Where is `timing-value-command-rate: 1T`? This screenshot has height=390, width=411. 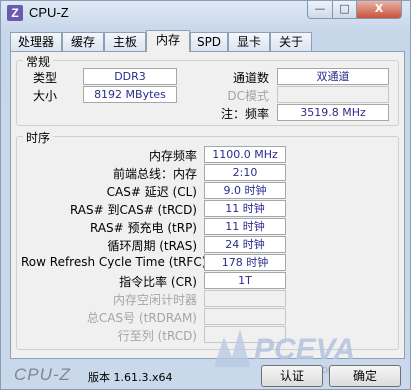 timing-value-command-rate: 1T is located at coordinates (245, 280).